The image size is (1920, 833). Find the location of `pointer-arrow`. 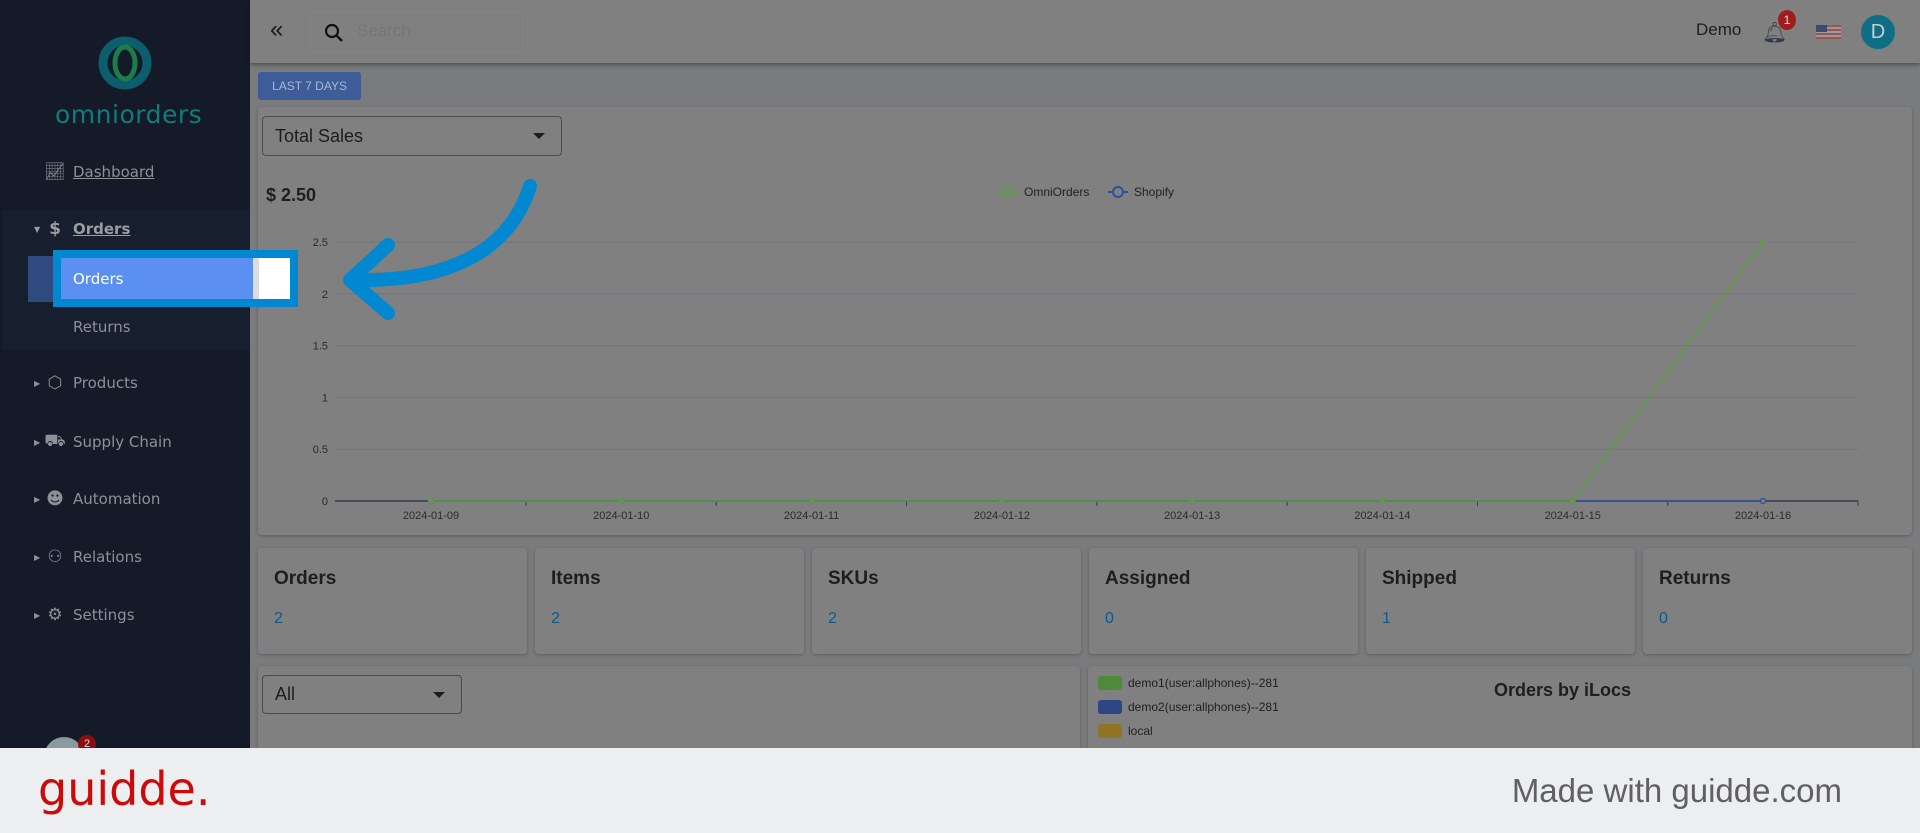

pointer-arrow is located at coordinates (440, 249).